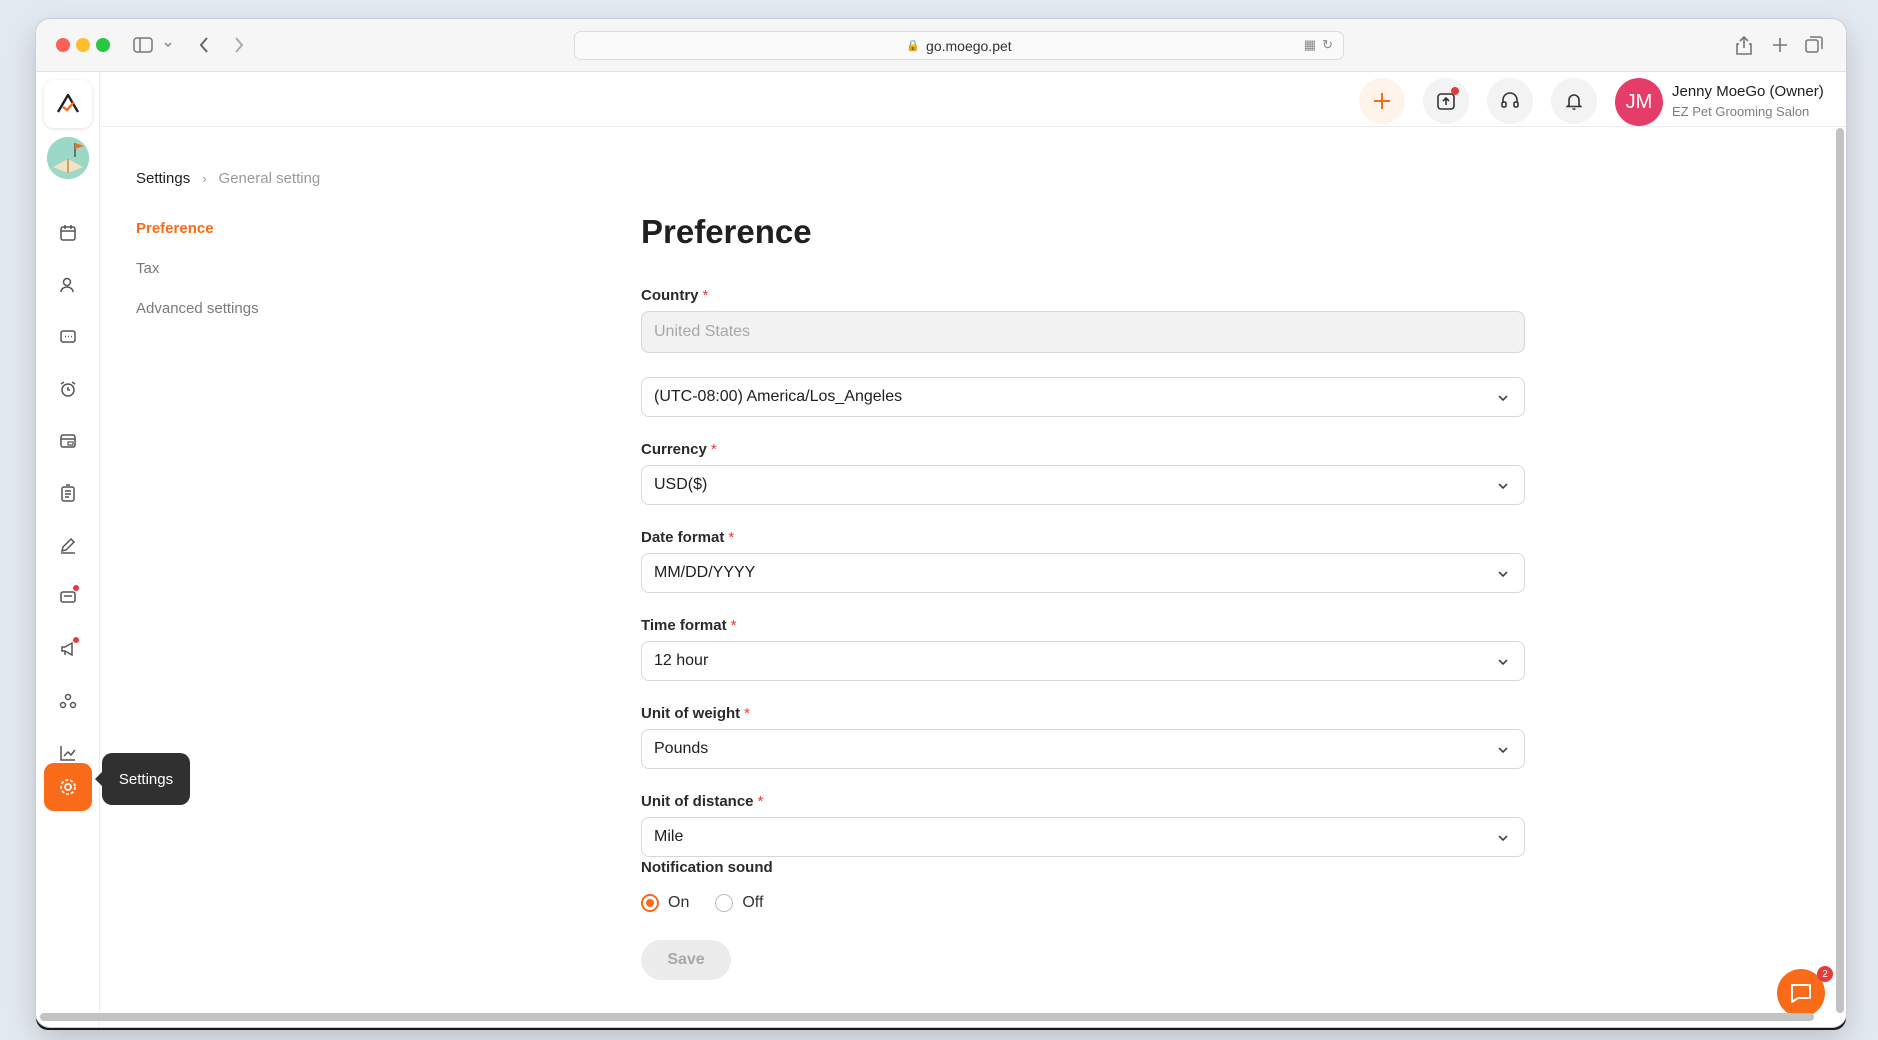  Describe the element at coordinates (686, 960) in the screenshot. I see `save-button: Save` at that location.